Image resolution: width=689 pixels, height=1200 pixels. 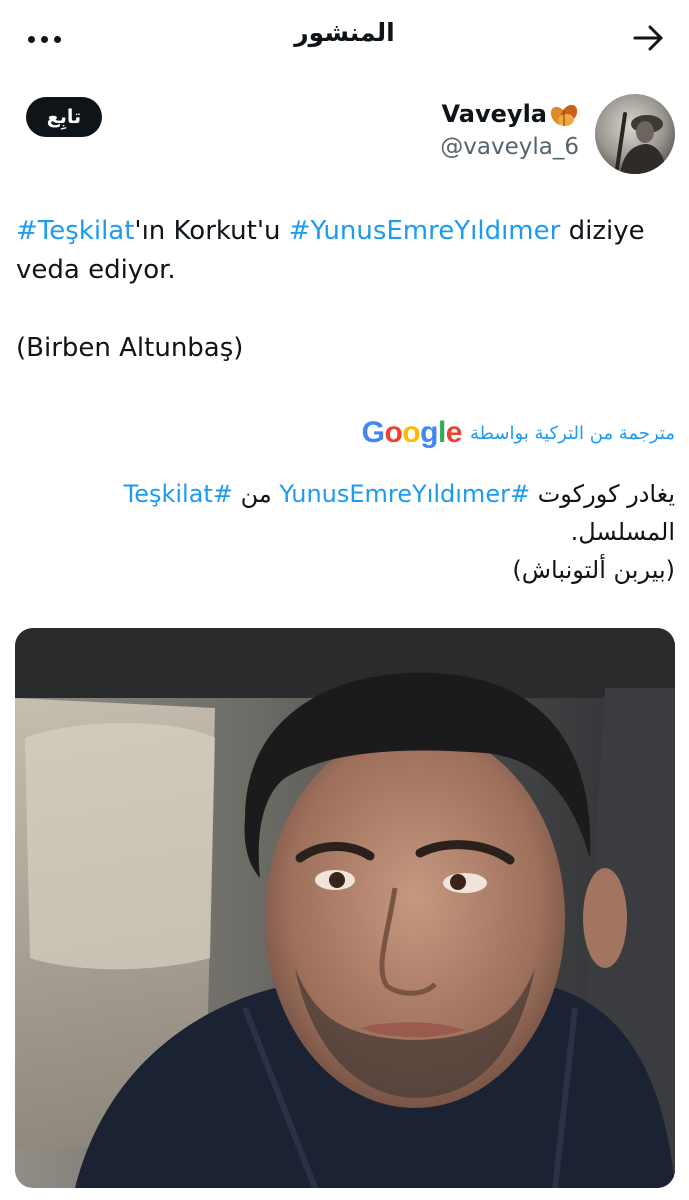 What do you see at coordinates (635, 134) in the screenshot?
I see `avatar` at bounding box center [635, 134].